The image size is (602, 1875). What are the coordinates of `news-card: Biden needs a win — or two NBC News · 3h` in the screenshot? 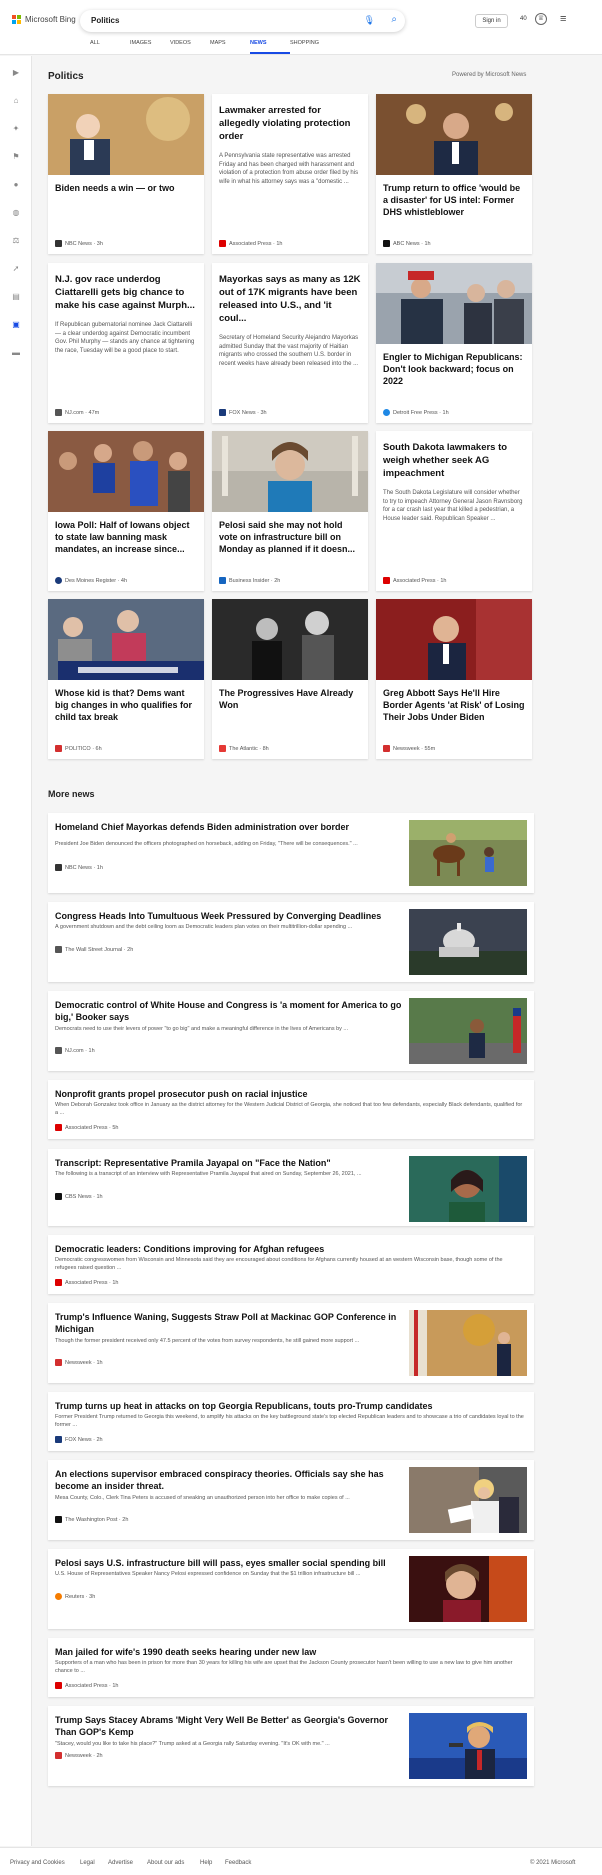 It's located at (126, 174).